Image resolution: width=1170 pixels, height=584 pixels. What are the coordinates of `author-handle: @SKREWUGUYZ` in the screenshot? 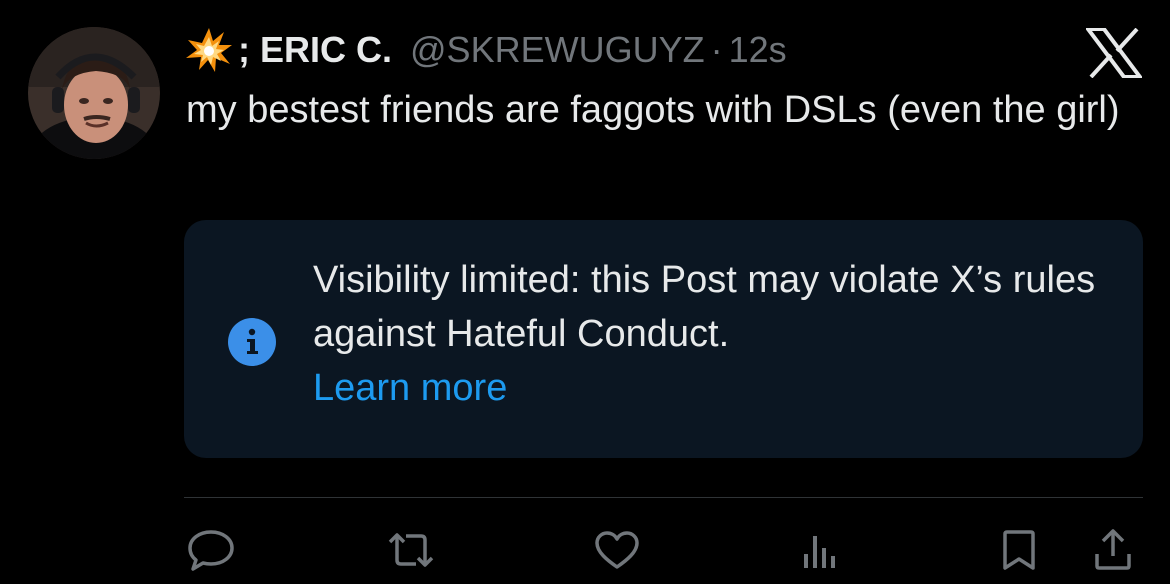 It's located at (557, 50).